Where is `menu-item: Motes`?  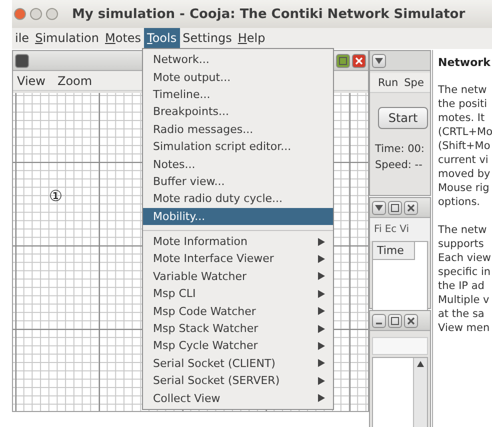
menu-item: Motes is located at coordinates (123, 38).